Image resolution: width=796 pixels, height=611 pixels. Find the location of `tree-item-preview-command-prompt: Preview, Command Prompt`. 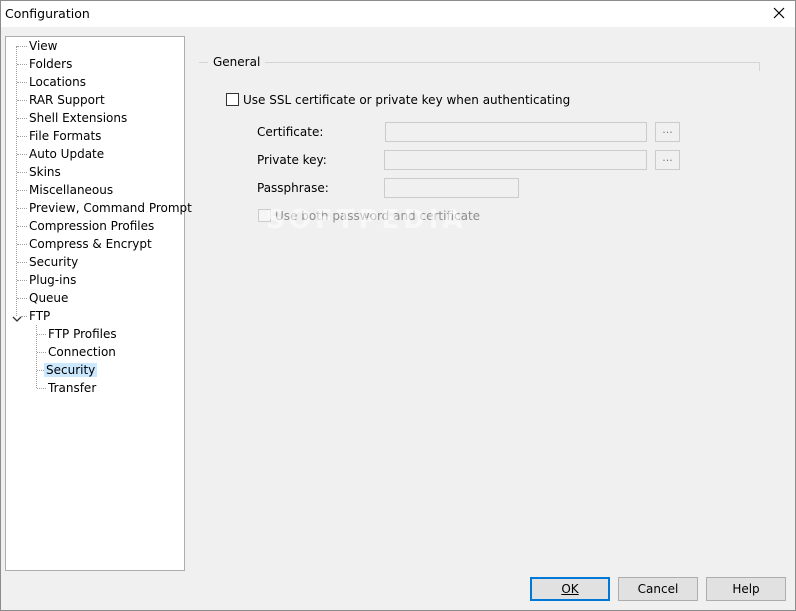

tree-item-preview-command-prompt: Preview, Command Prompt is located at coordinates (110, 208).